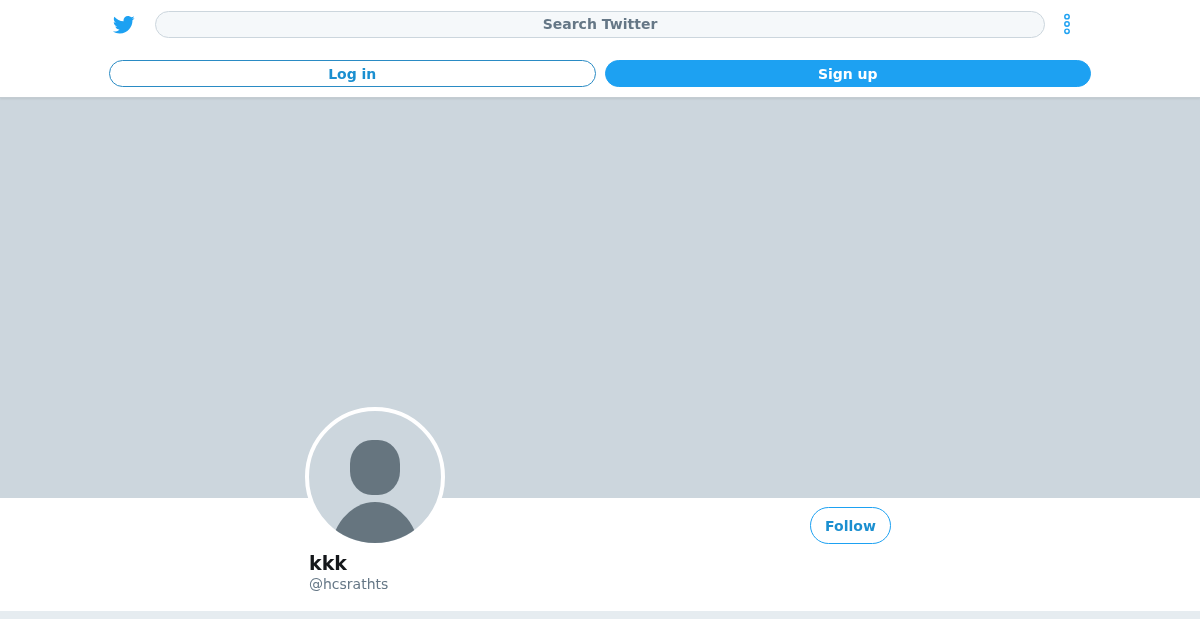  What do you see at coordinates (328, 563) in the screenshot?
I see `profile-name: kkk` at bounding box center [328, 563].